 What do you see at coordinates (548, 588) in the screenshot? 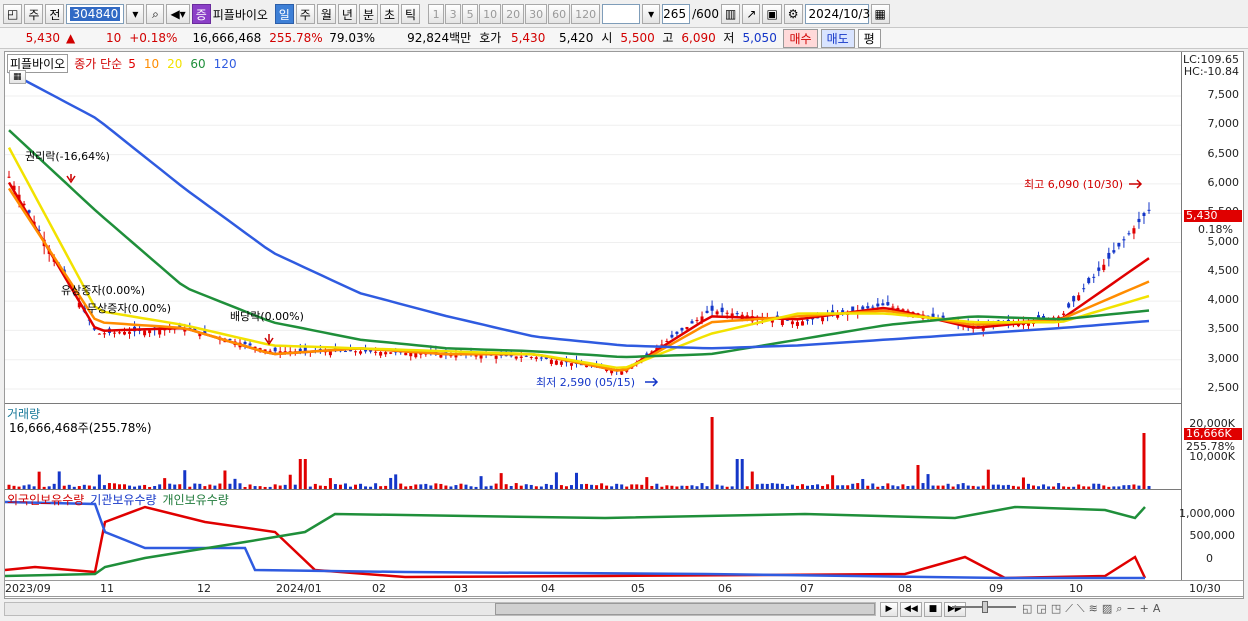
I see `x-axis-label: 04` at bounding box center [548, 588].